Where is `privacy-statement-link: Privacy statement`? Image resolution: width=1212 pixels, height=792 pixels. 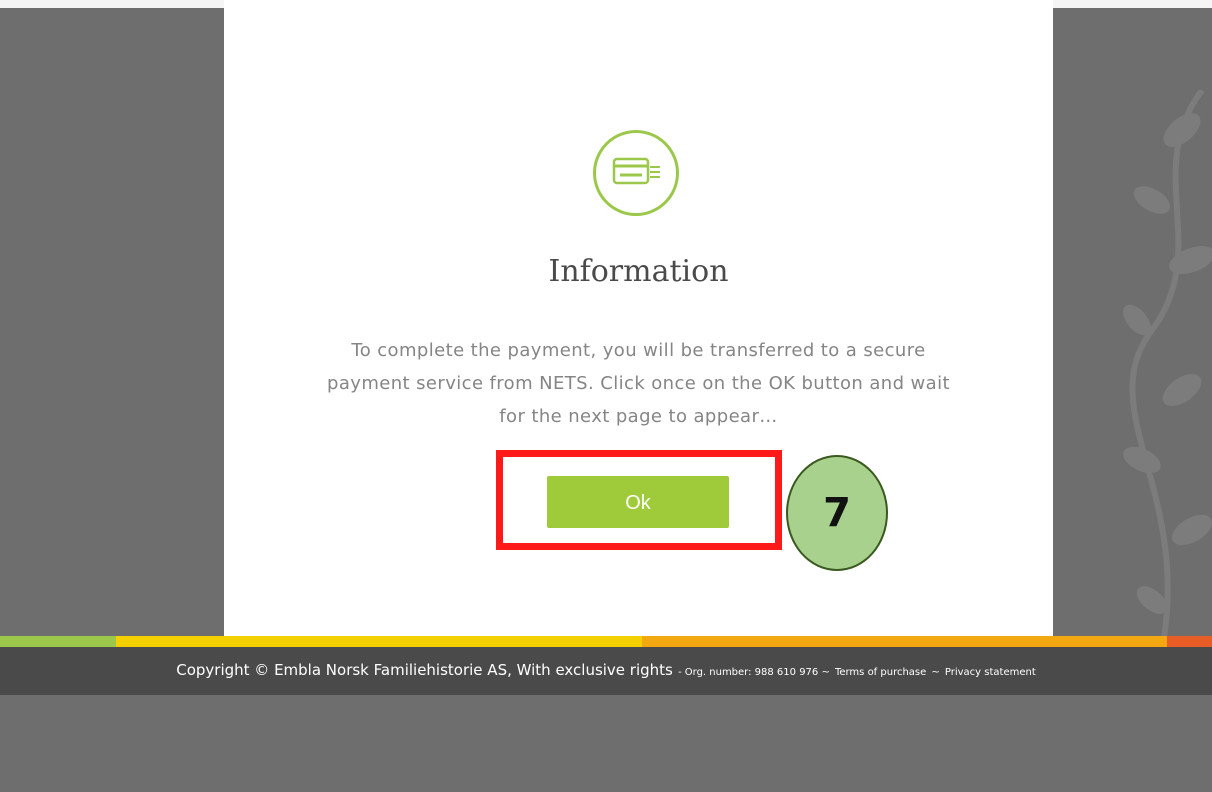 privacy-statement-link: Privacy statement is located at coordinates (990, 672).